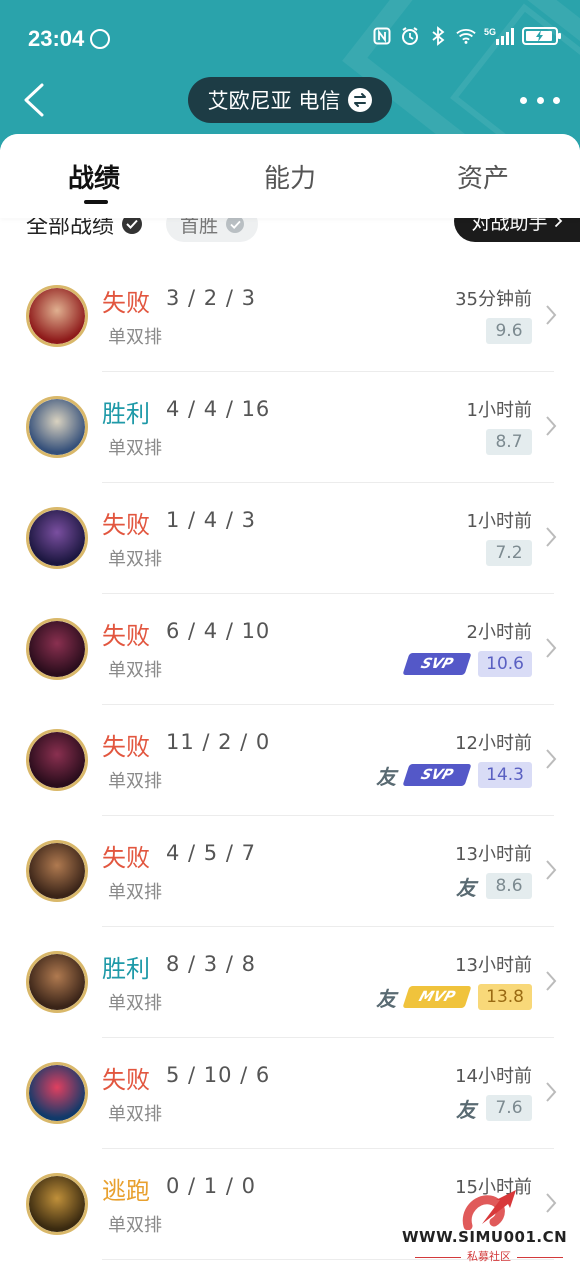  What do you see at coordinates (290, 316) in the screenshot?
I see `match-row: 失败 3 / 2 / 3 单双排 35分钟前 9.6` at bounding box center [290, 316].